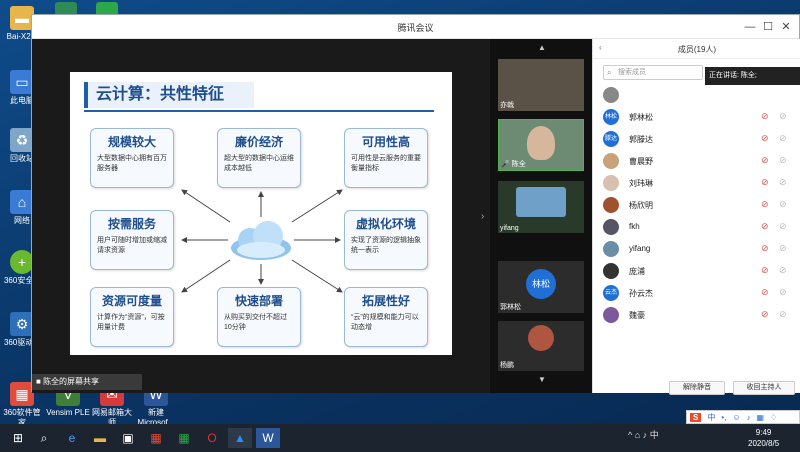 This screenshot has height=452, width=800. Describe the element at coordinates (258, 142) in the screenshot. I see `card-title: 廉价经济` at that location.